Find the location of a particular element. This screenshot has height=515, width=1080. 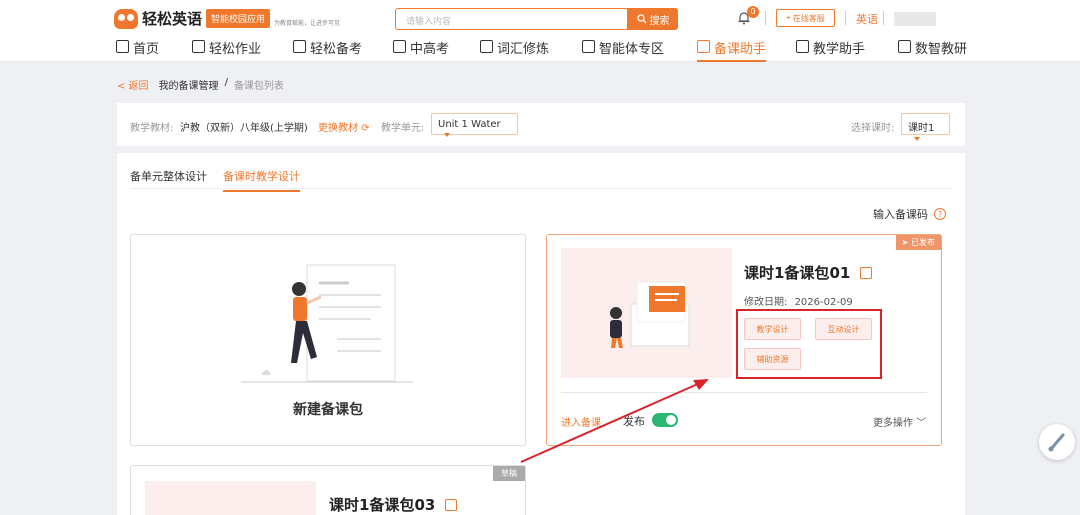

nav-item-research: 数智教研 is located at coordinates (932, 50).